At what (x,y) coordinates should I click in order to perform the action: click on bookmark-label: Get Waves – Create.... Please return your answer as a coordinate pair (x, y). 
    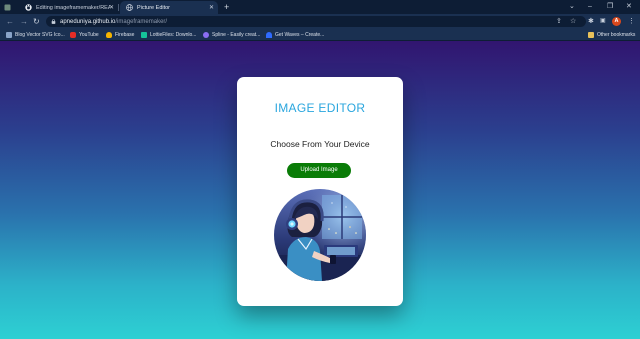
    Looking at the image, I should click on (300, 35).